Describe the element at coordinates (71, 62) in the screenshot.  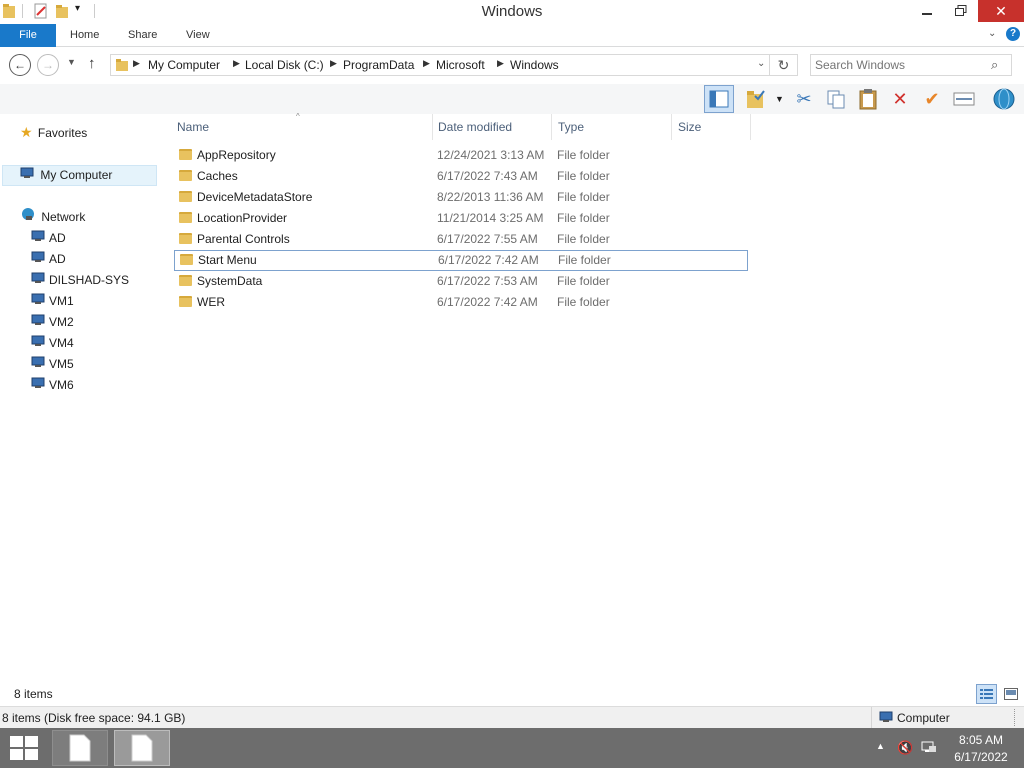
I see `recent-locations-icon: ▼` at that location.